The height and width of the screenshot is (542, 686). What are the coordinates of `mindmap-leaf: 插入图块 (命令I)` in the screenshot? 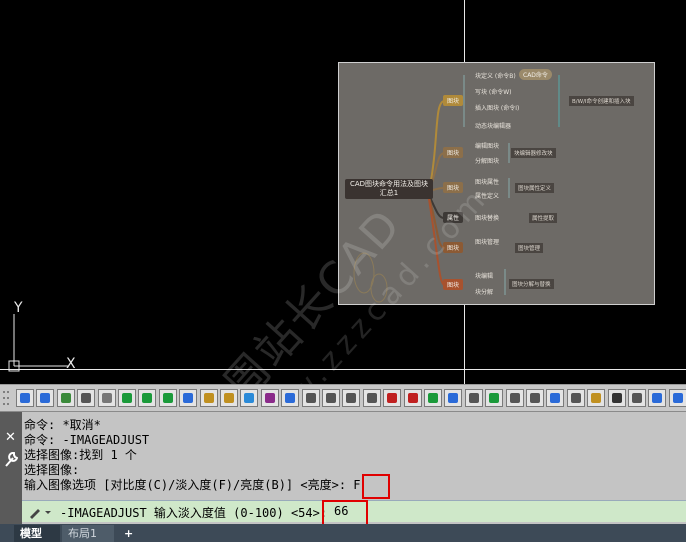 It's located at (497, 108).